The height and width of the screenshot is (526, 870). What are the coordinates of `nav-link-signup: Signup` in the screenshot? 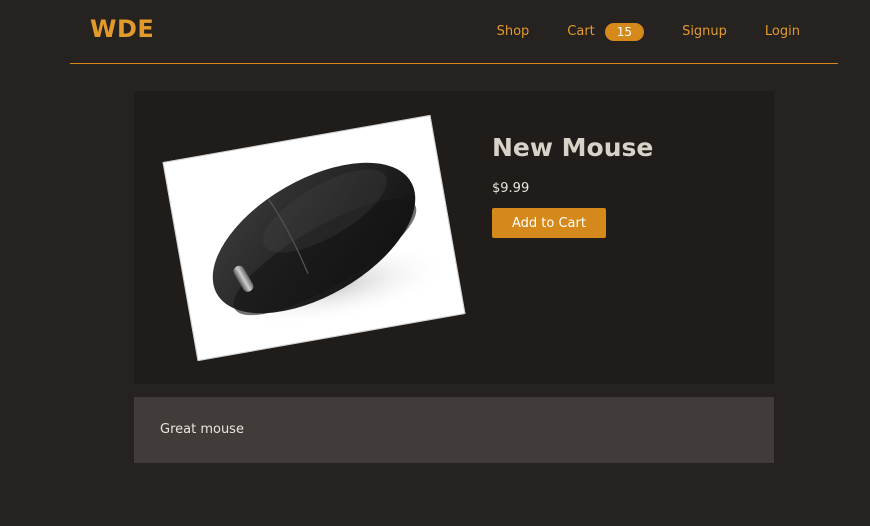 It's located at (704, 32).